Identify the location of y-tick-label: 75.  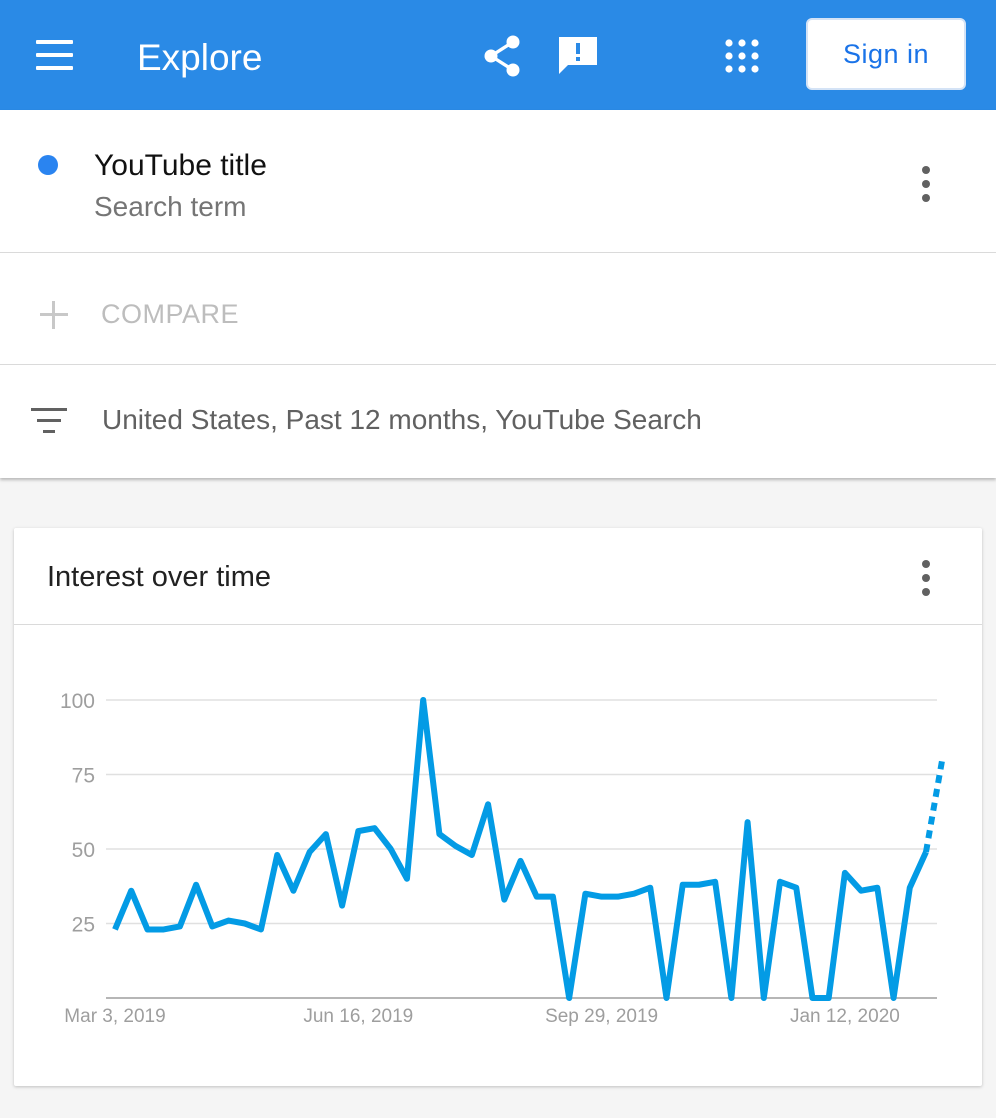
(83, 776).